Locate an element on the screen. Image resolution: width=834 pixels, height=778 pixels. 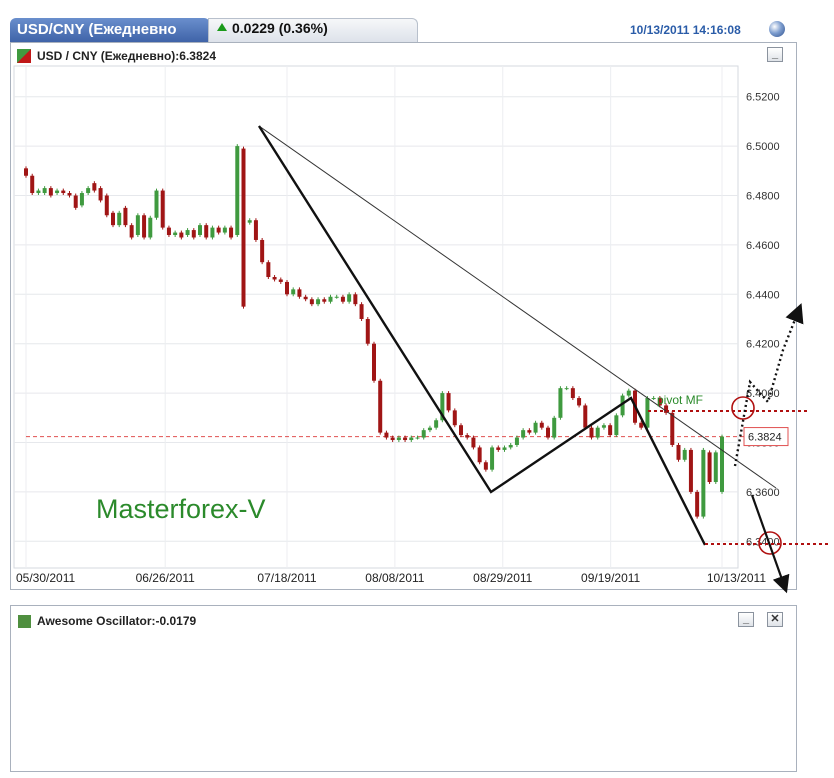
price-tick-label: 6.3600 is located at coordinates (763, 493).